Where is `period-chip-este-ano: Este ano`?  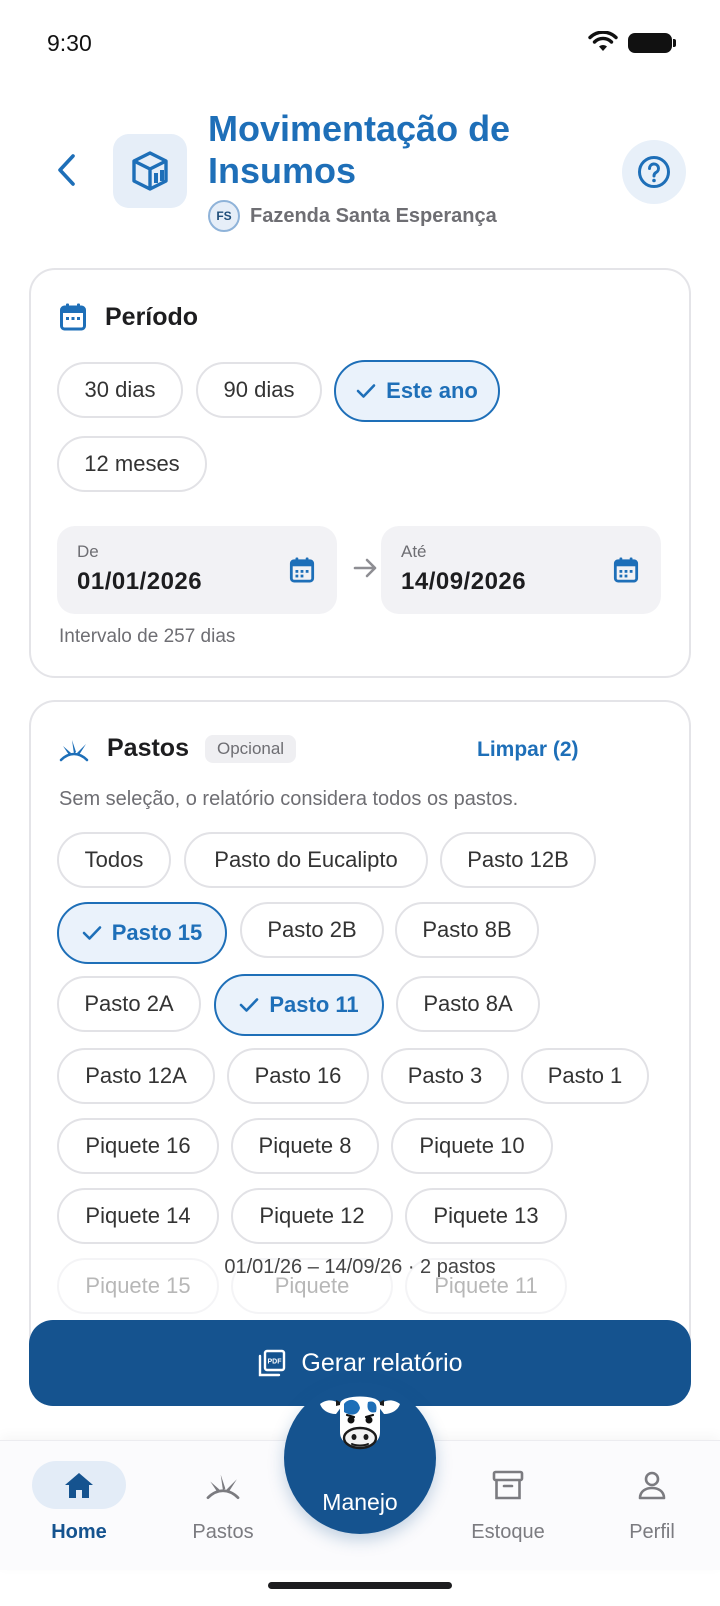
period-chip-este-ano: Este ano is located at coordinates (417, 391).